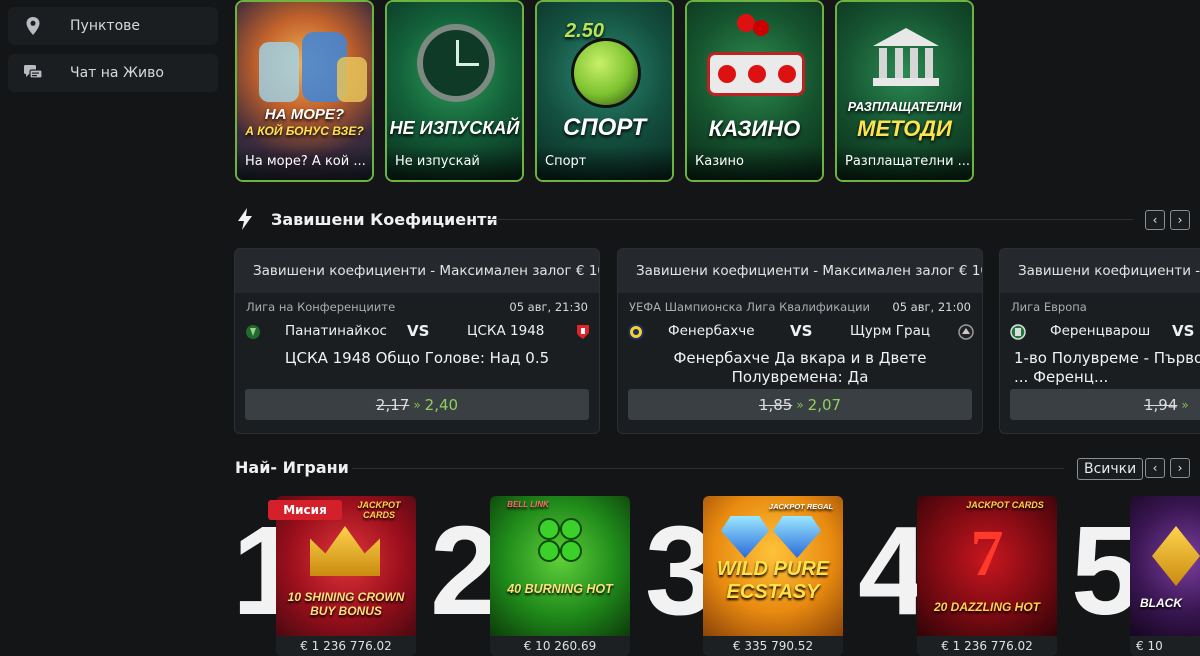 The image size is (1200, 656). What do you see at coordinates (417, 358) in the screenshot?
I see `bet-description: ЦСКА 1948 Общо Голове: Над 0.5` at bounding box center [417, 358].